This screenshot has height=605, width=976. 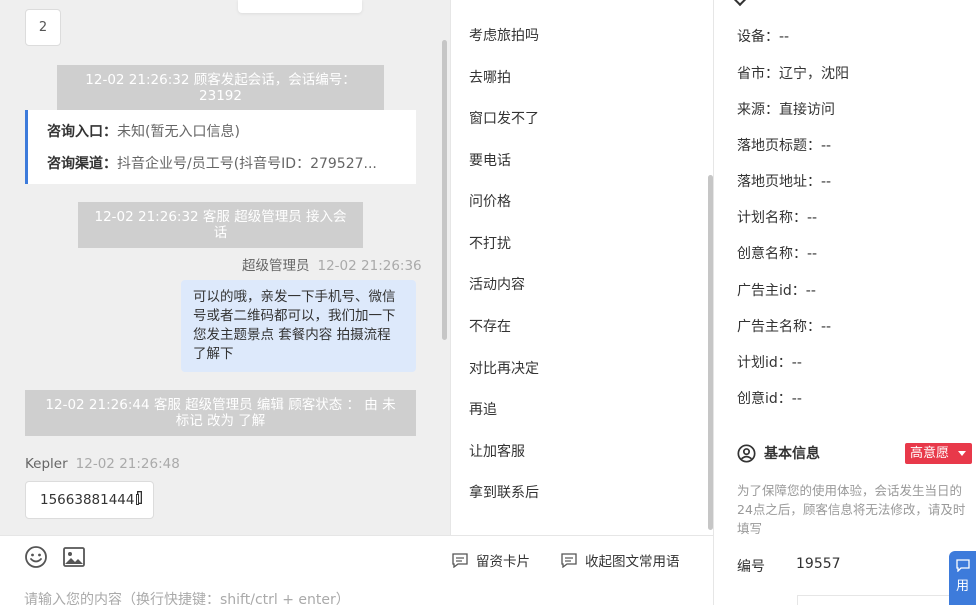 I want to click on customer-message-meta: Kepler 12-02 21:26:48, so click(x=102, y=464).